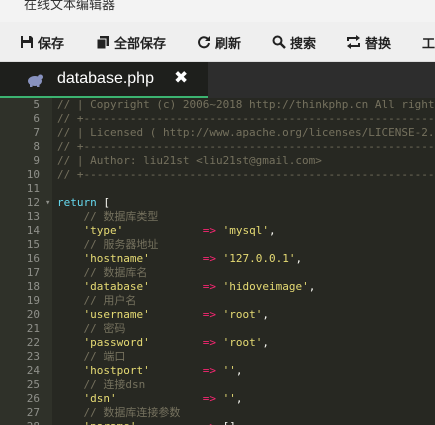 The height and width of the screenshot is (425, 435). I want to click on code-line: 'hostport' => '',, so click(150, 371).